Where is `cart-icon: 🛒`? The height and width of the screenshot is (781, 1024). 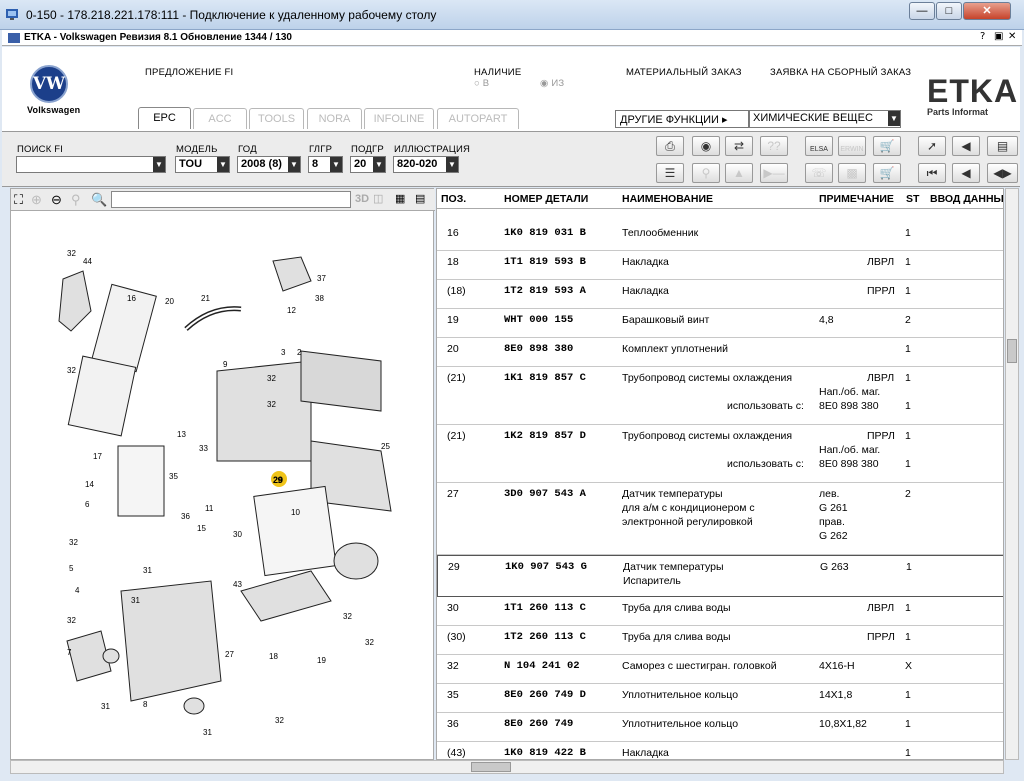
cart-icon: 🛒 is located at coordinates (887, 146).